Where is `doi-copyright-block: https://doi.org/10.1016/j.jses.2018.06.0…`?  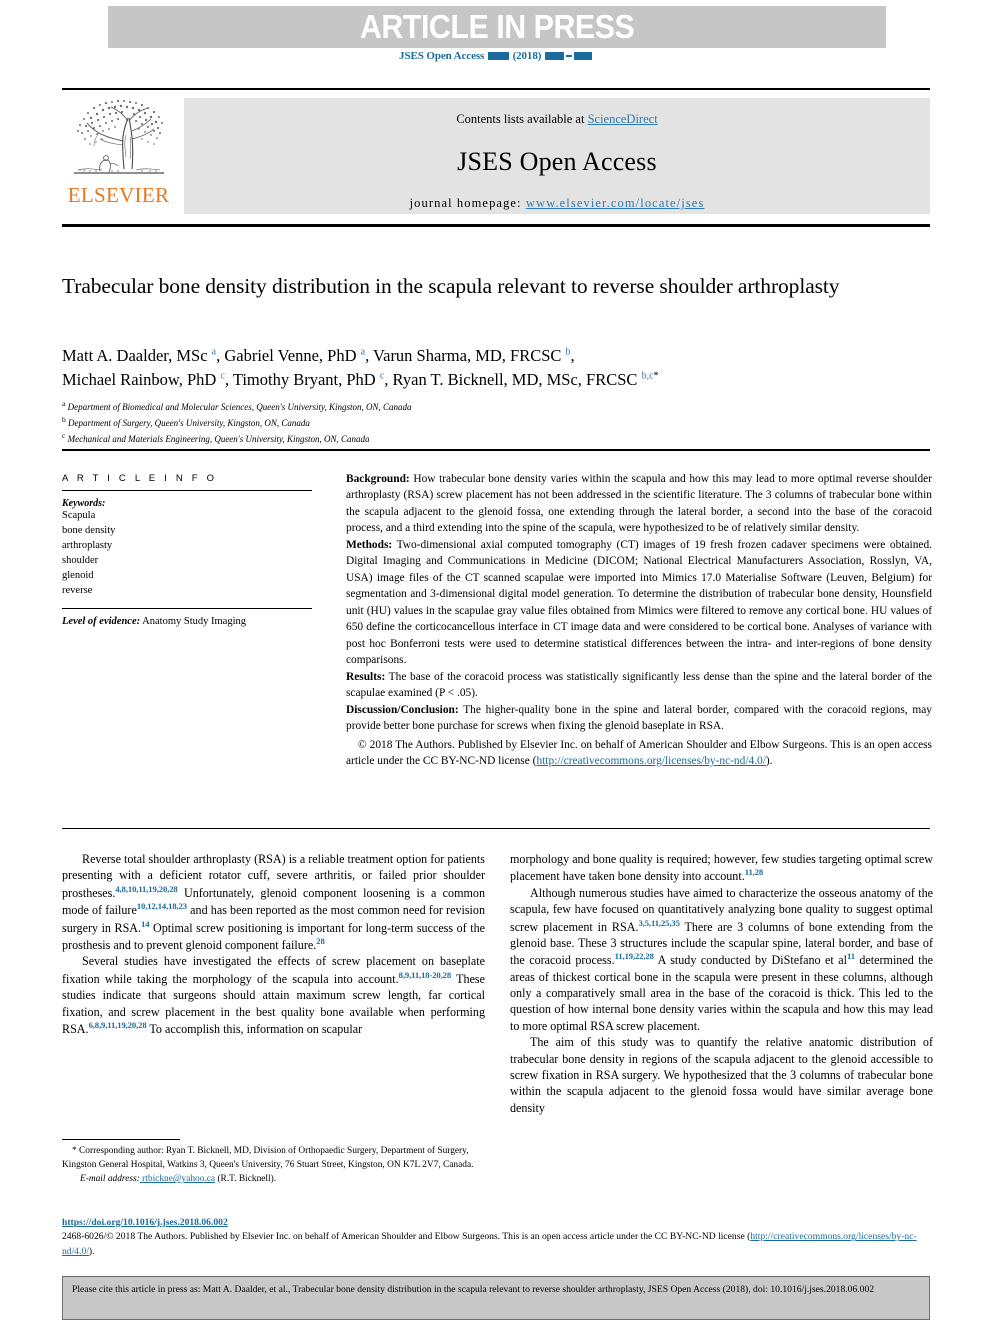
doi-copyright-block: https://doi.org/10.1016/j.jses.2018.06.0… is located at coordinates (496, 1237).